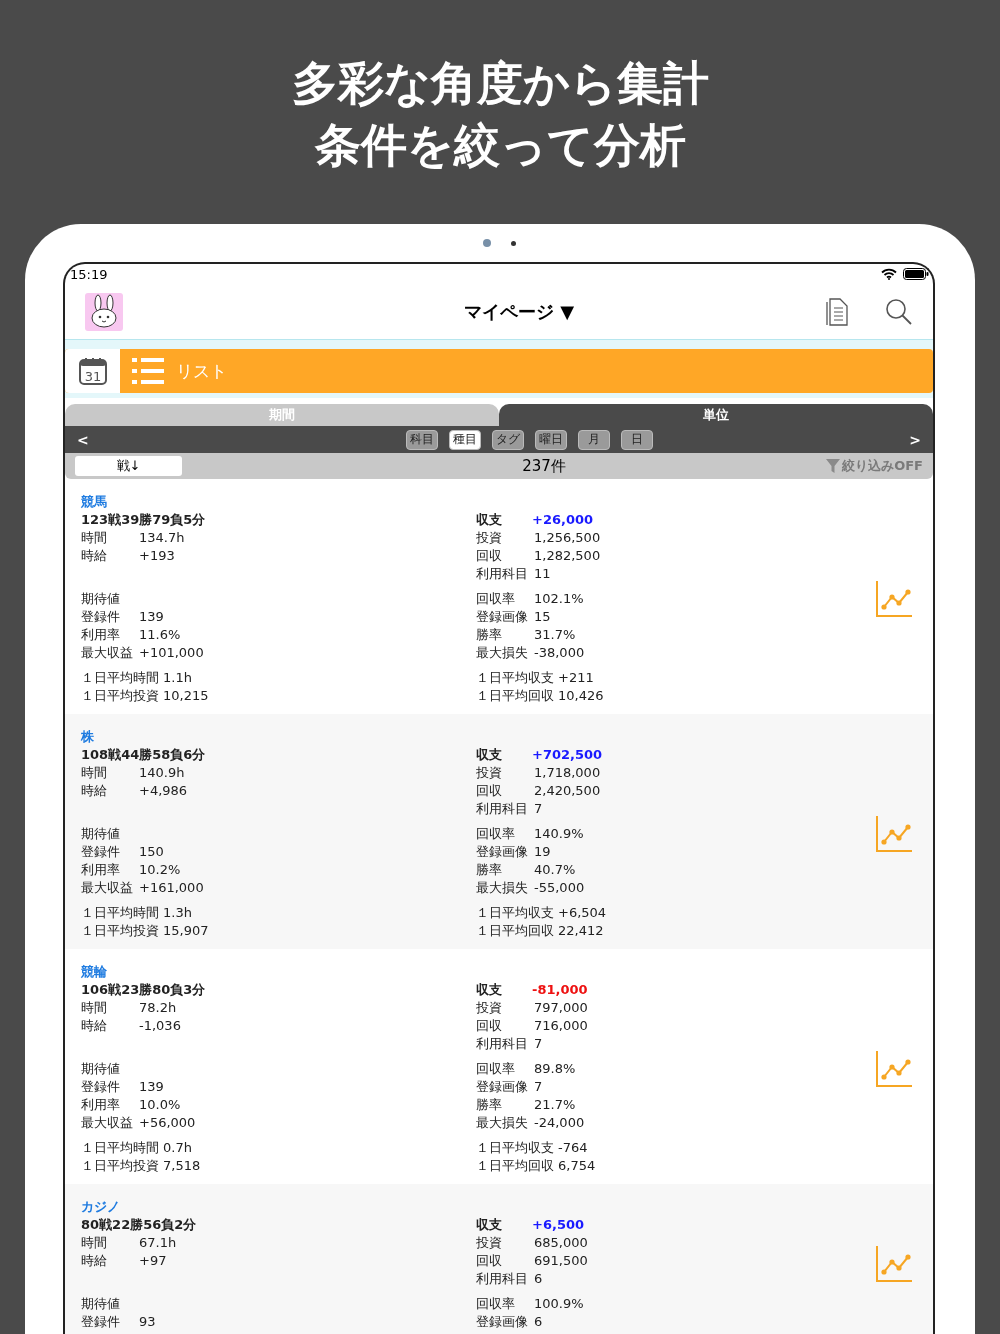  Describe the element at coordinates (502, 852) in the screenshot. I see `stat-label: 登録画像` at that location.